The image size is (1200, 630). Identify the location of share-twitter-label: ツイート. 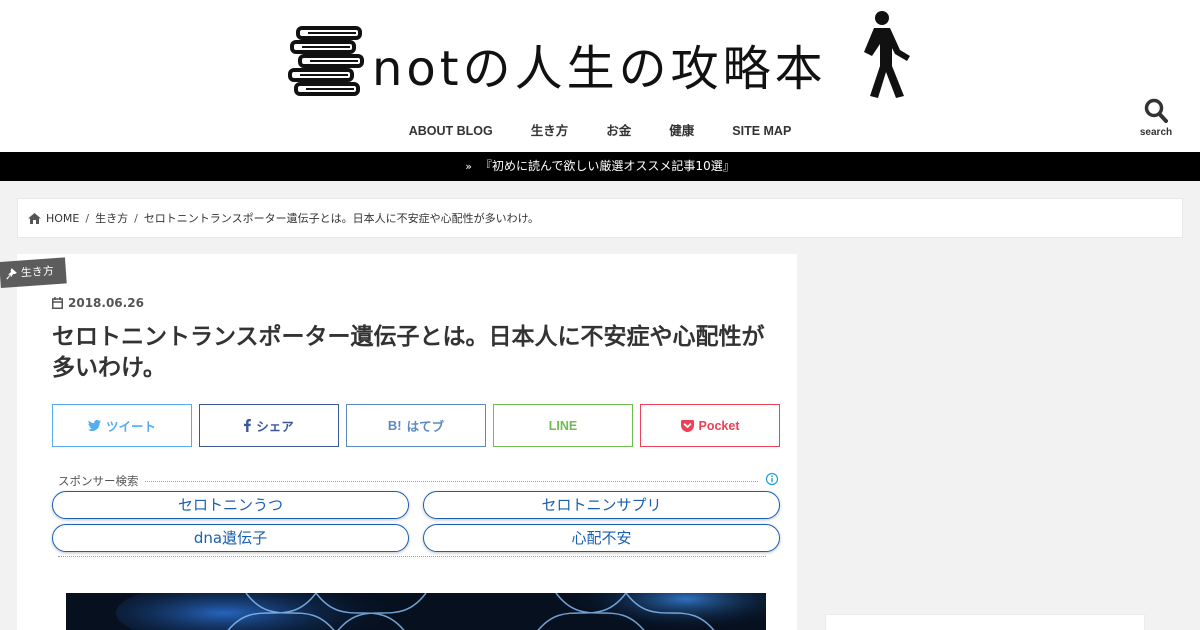
(130, 426).